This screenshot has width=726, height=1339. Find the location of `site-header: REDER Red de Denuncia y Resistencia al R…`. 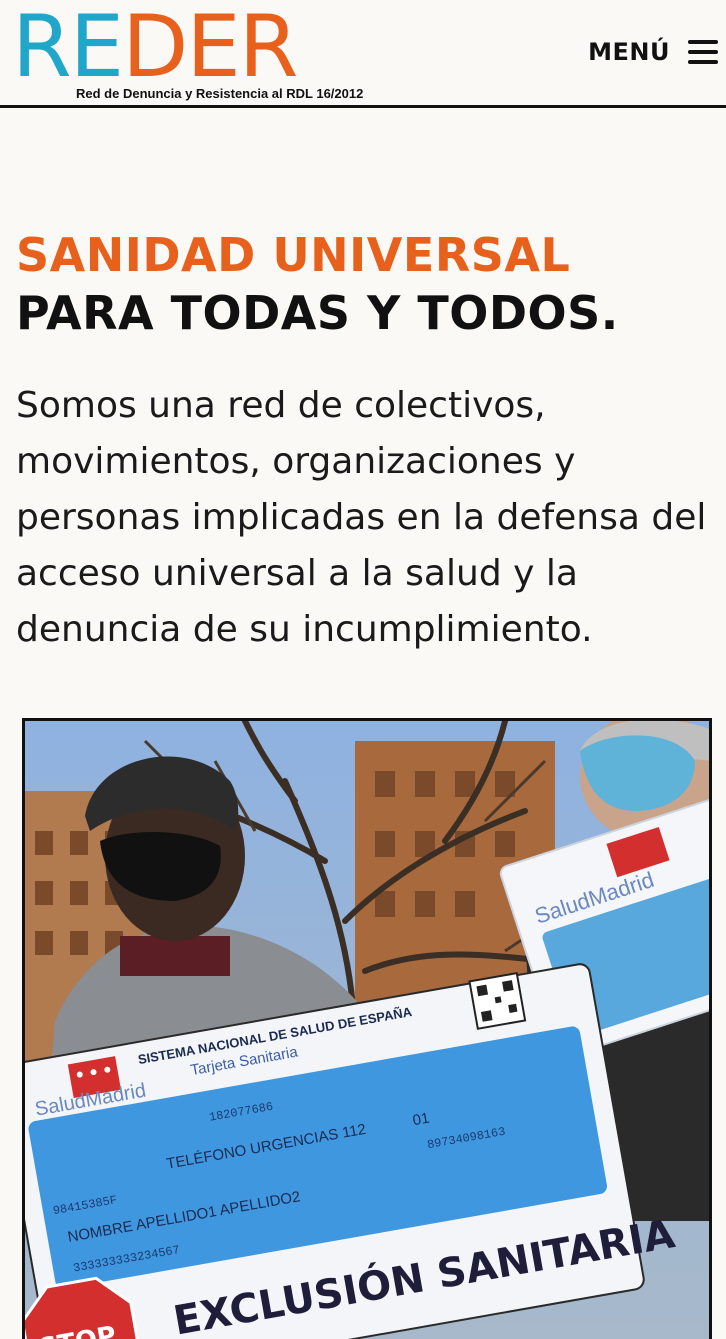

site-header: REDER Red de Denuncia y Resistencia al R… is located at coordinates (363, 54).